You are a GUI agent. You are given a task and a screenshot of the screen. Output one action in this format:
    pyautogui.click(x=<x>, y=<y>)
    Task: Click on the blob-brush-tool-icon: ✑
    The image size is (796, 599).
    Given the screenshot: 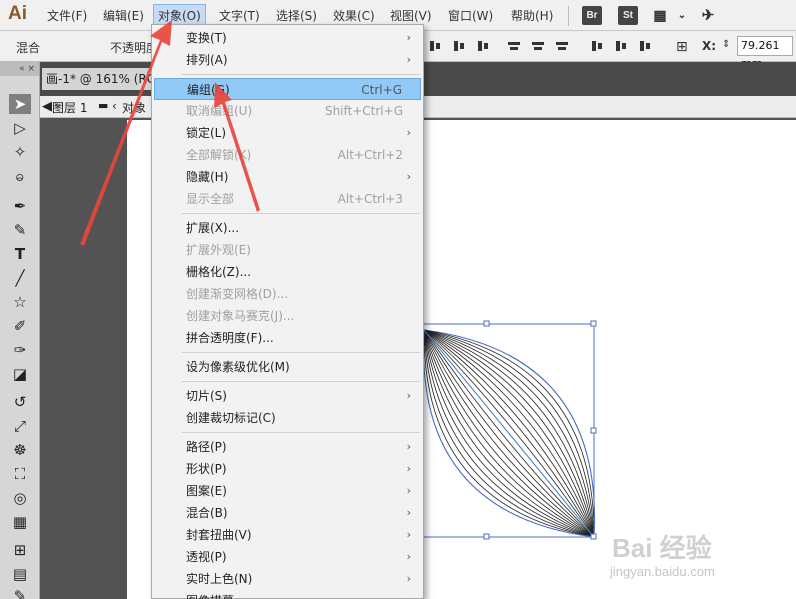 What is the action you would take?
    pyautogui.click(x=20, y=350)
    